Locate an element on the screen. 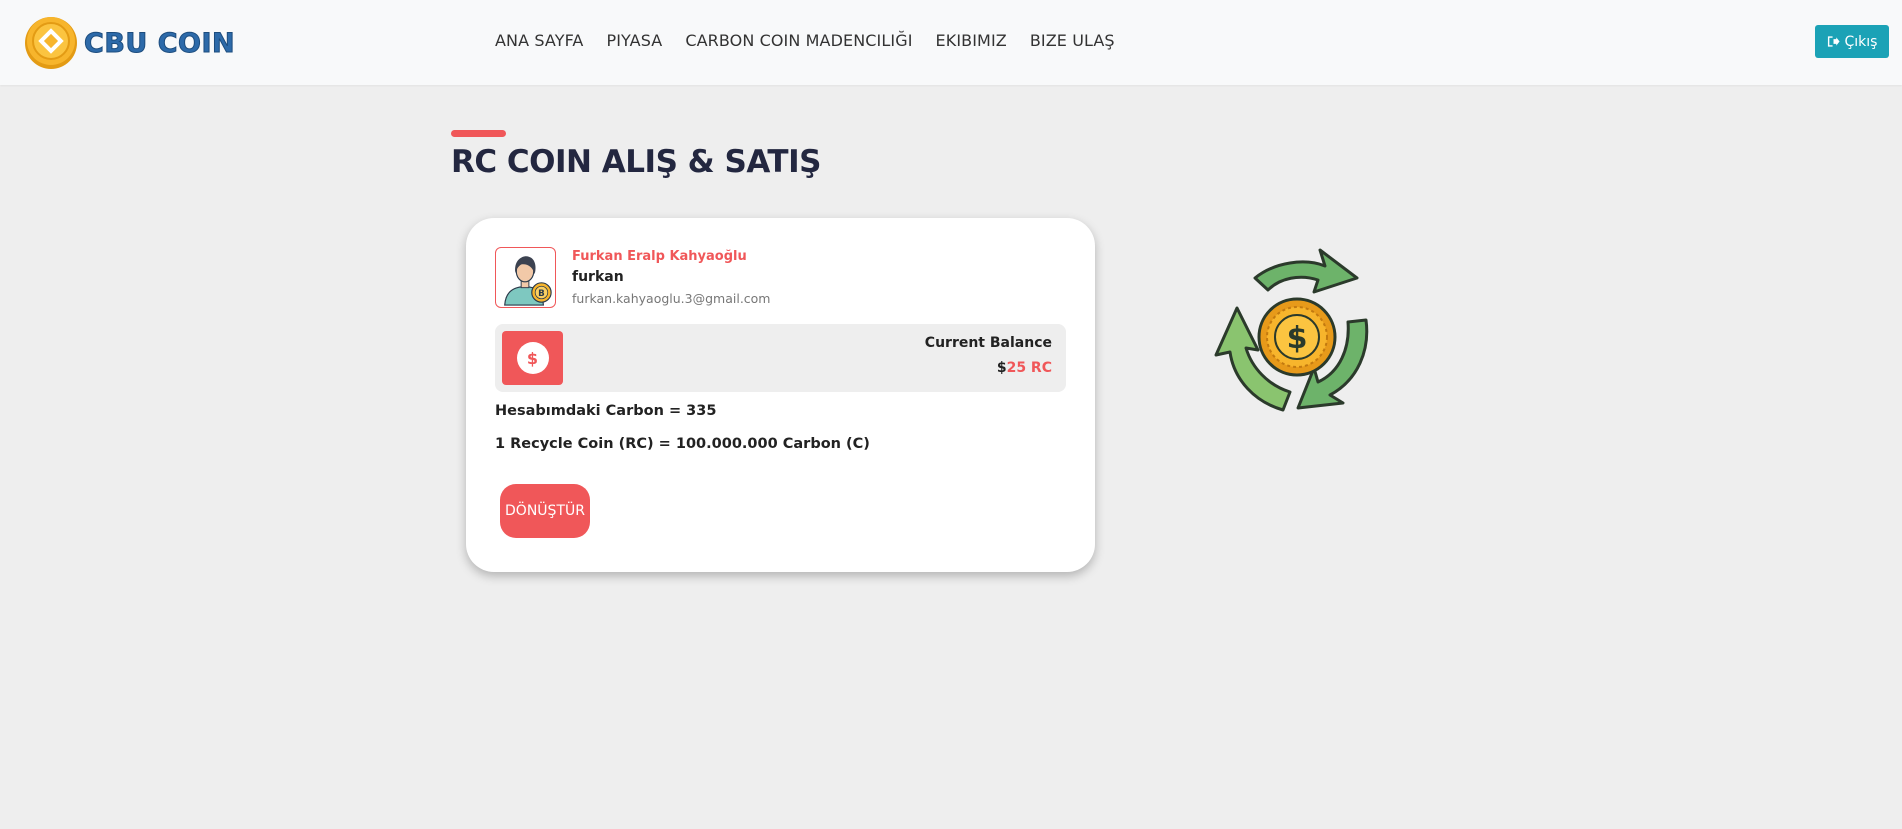  nav-item-ekibimiz: EKIBIMIZ is located at coordinates (971, 40).